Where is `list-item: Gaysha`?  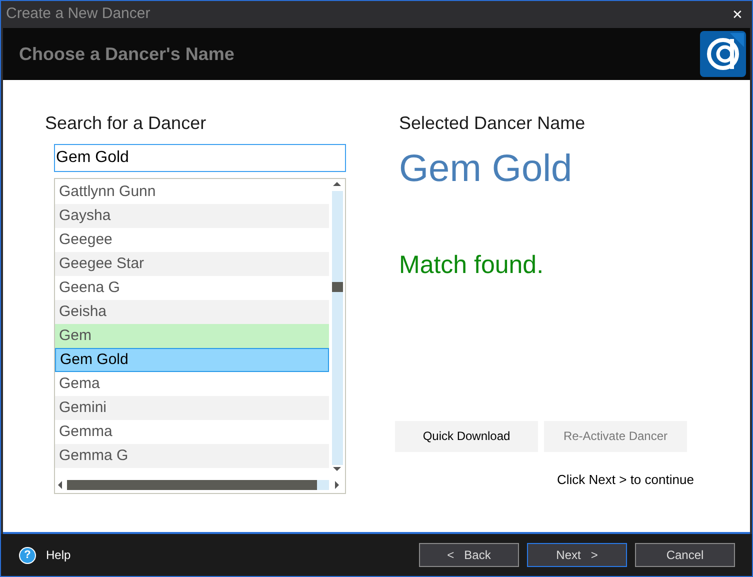
list-item: Gaysha is located at coordinates (192, 216).